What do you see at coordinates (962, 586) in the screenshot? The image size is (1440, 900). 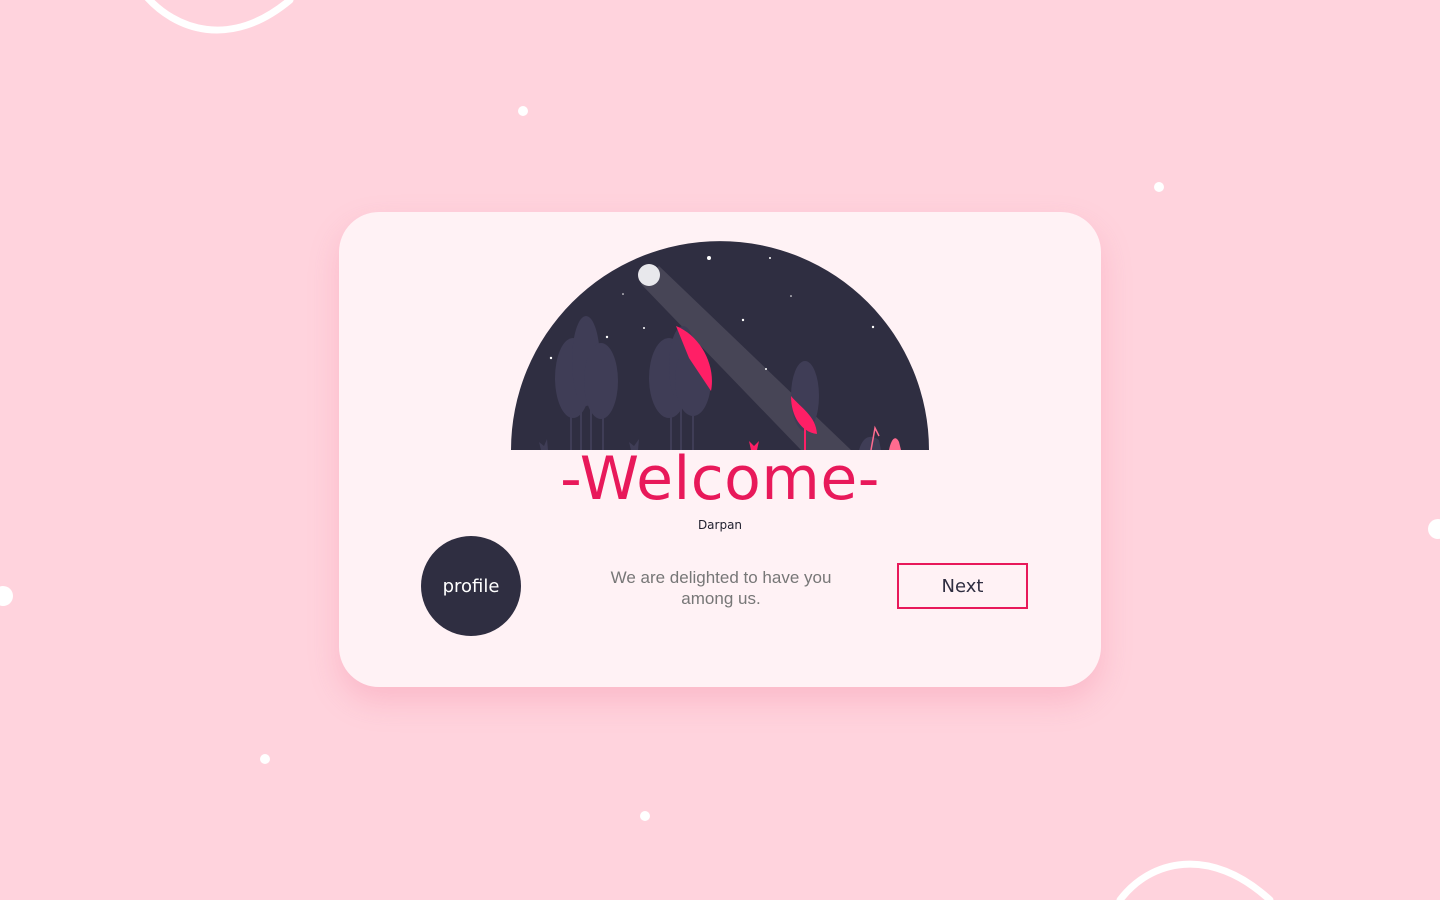 I see `next-button: Next` at bounding box center [962, 586].